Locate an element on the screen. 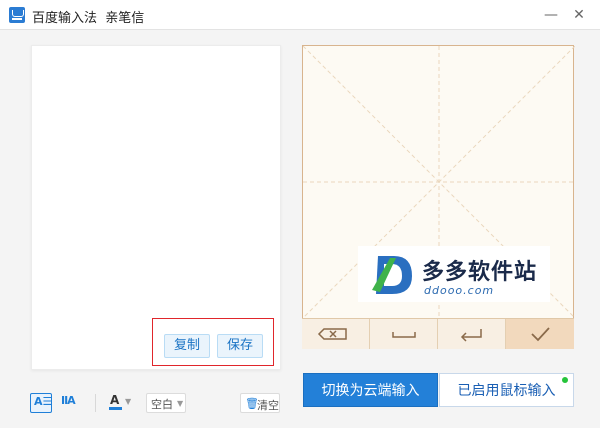 This screenshot has width=600, height=428. font-color-swatch is located at coordinates (115, 408).